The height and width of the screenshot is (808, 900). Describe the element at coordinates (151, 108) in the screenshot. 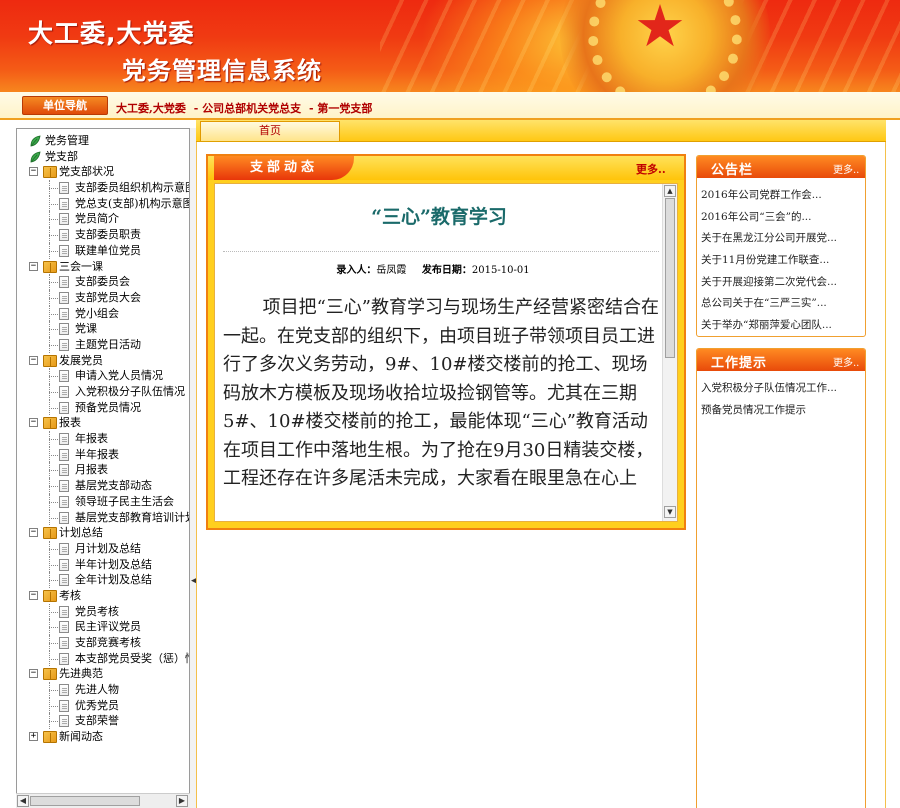

I see `breadcrumb-item: 大工委,大党委` at that location.